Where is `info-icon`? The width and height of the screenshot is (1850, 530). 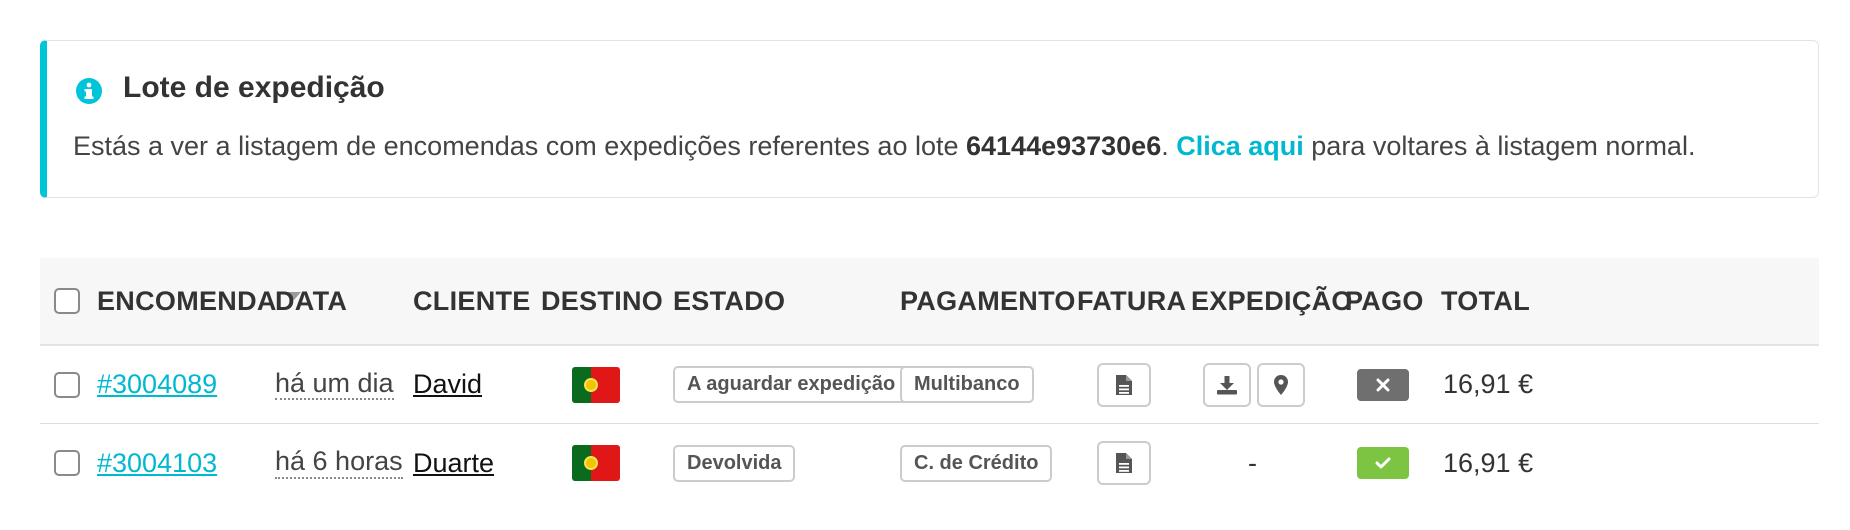
info-icon is located at coordinates (89, 91).